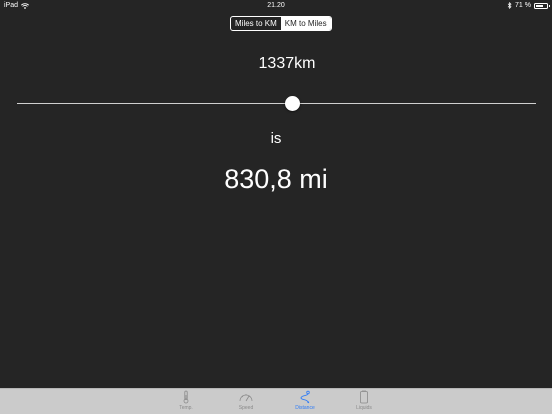  I want to click on conversion-direction-control: Miles to KM KM to Miles, so click(281, 23).